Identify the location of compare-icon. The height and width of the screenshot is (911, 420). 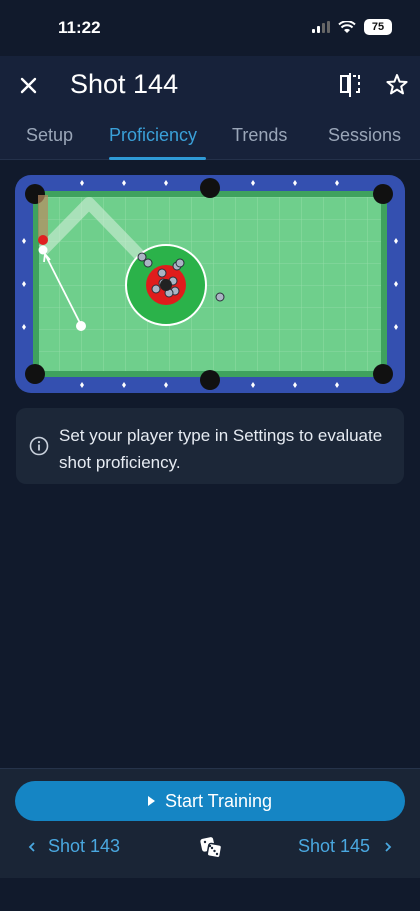
(350, 85).